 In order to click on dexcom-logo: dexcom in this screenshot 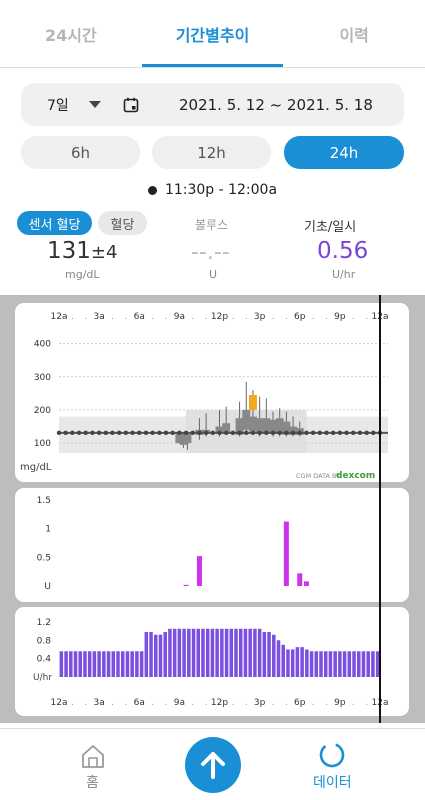, I will do `click(355, 476)`.